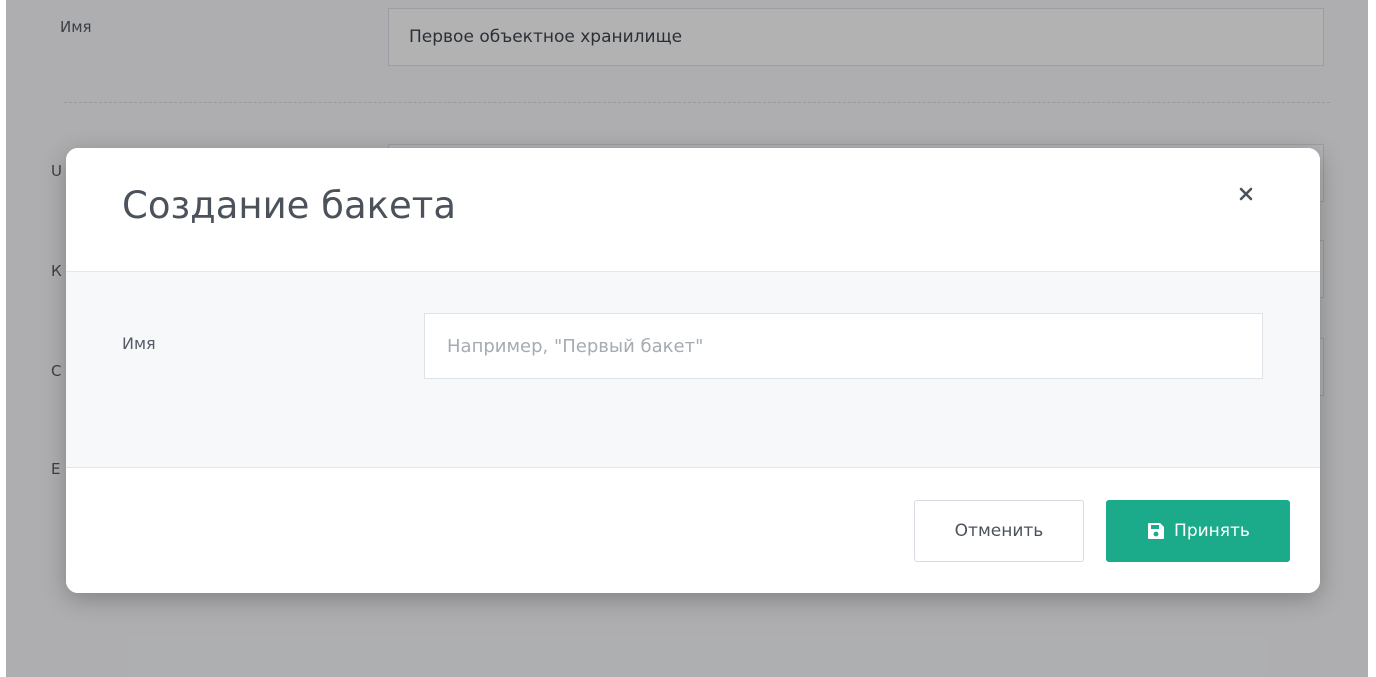 This screenshot has width=1376, height=677. I want to click on close-icon, so click(1246, 194).